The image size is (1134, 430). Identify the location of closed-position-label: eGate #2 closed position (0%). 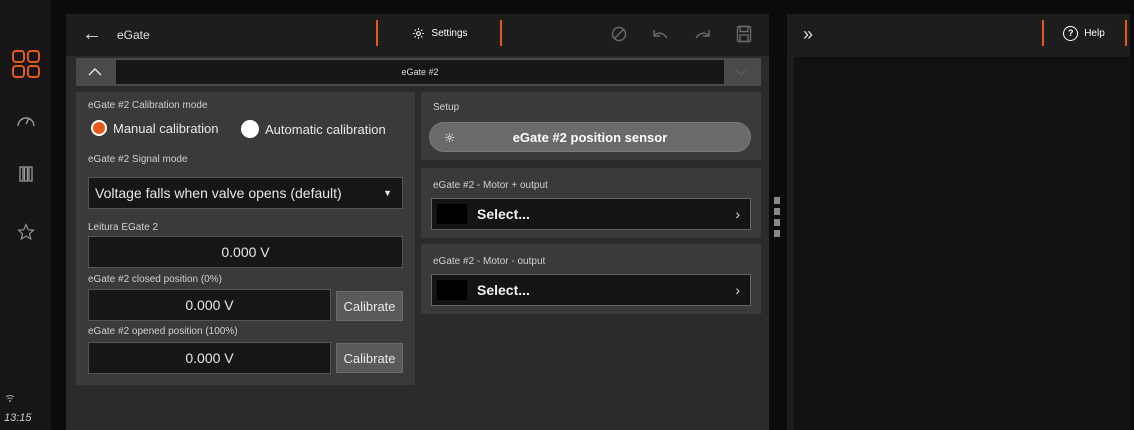
(155, 279).